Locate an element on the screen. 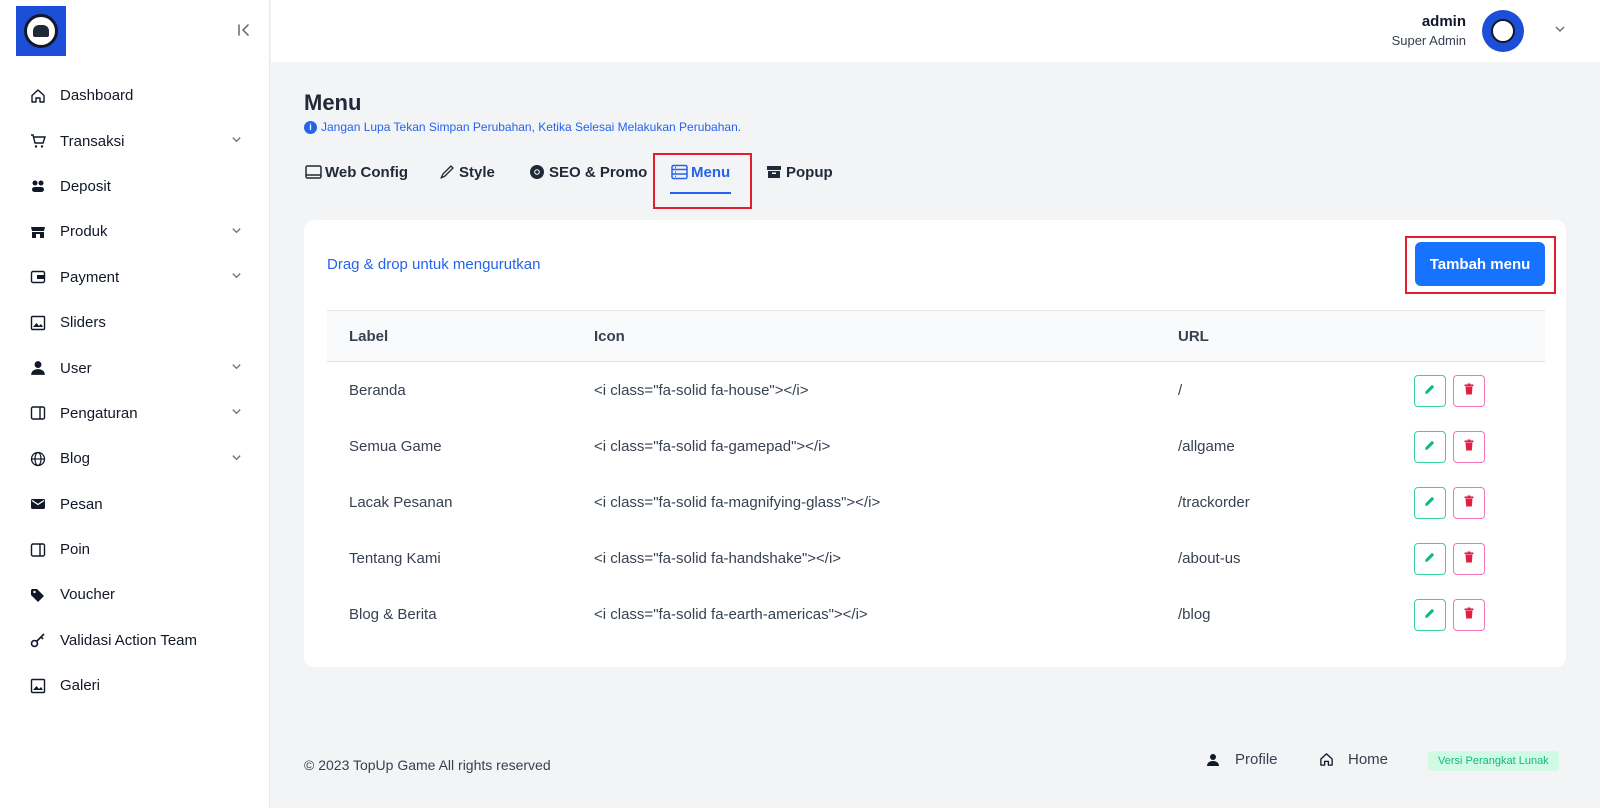 Image resolution: width=1600 pixels, height=808 pixels. sidebar-item-produk: Produk is located at coordinates (135, 231).